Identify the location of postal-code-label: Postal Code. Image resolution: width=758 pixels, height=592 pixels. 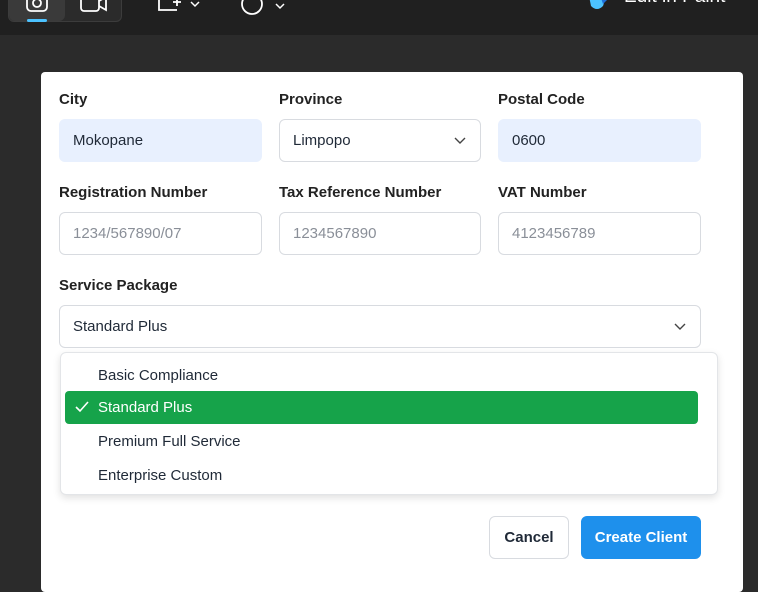
(541, 99).